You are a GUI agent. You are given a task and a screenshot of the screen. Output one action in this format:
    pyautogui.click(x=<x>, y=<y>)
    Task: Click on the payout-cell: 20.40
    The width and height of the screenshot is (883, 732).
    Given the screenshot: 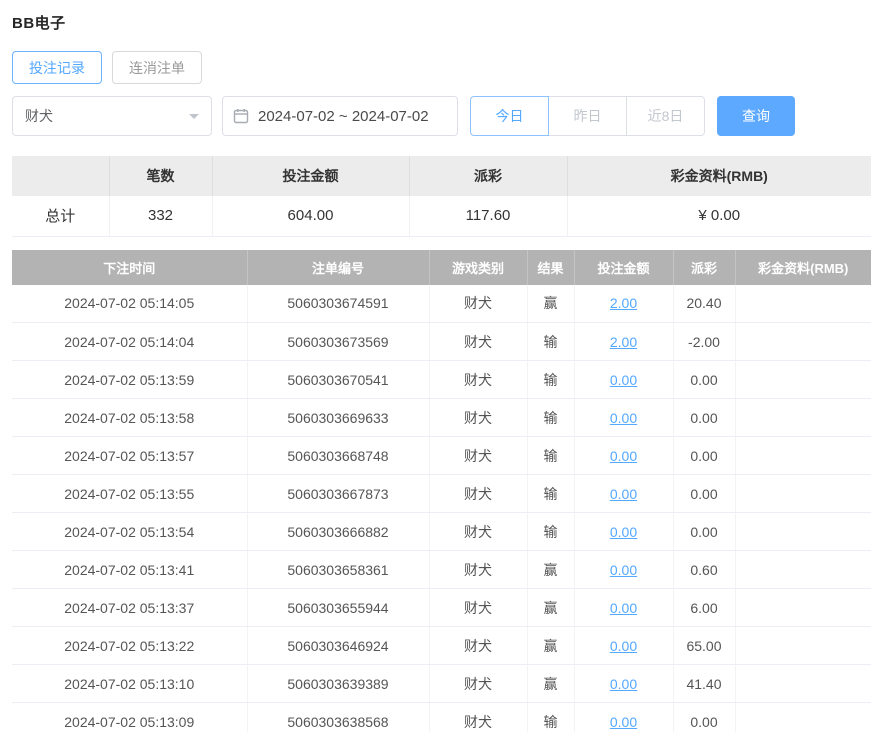 What is the action you would take?
    pyautogui.click(x=704, y=303)
    